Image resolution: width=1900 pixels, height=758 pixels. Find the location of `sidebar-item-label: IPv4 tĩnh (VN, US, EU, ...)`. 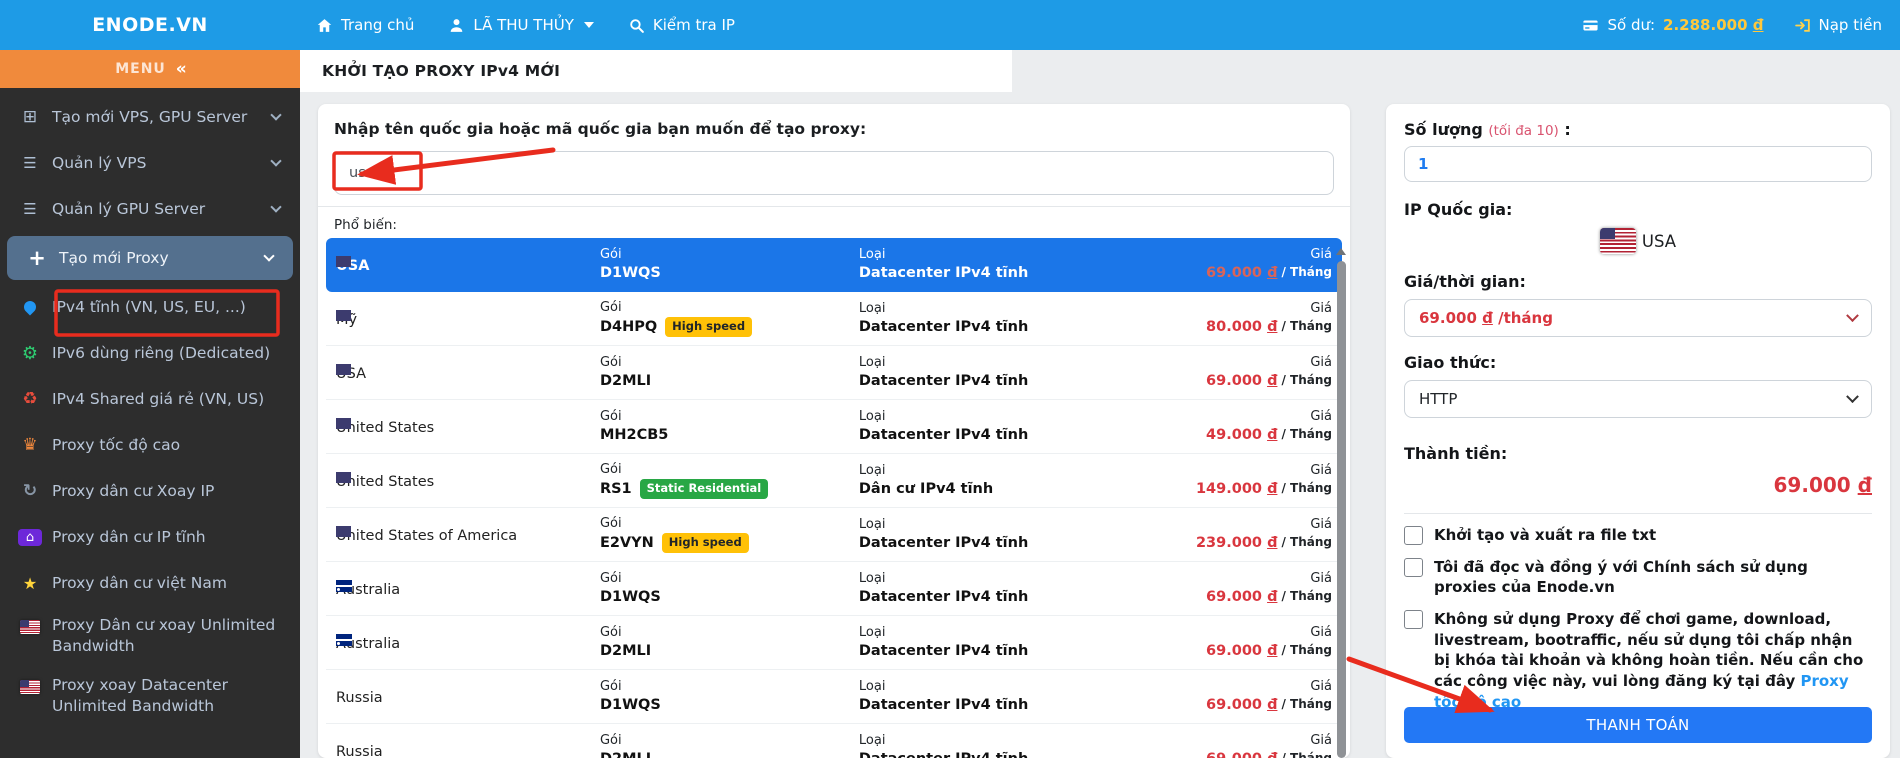

sidebar-item-label: IPv4 tĩnh (VN, US, EU, ...) is located at coordinates (149, 307).